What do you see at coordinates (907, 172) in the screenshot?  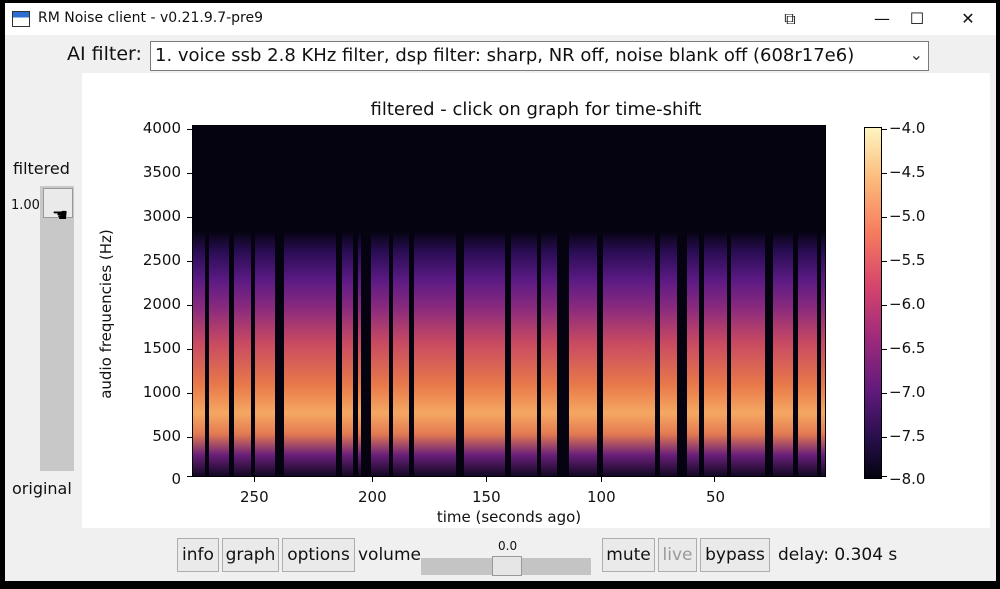 I see `colorbar-tick-label: −4.5` at bounding box center [907, 172].